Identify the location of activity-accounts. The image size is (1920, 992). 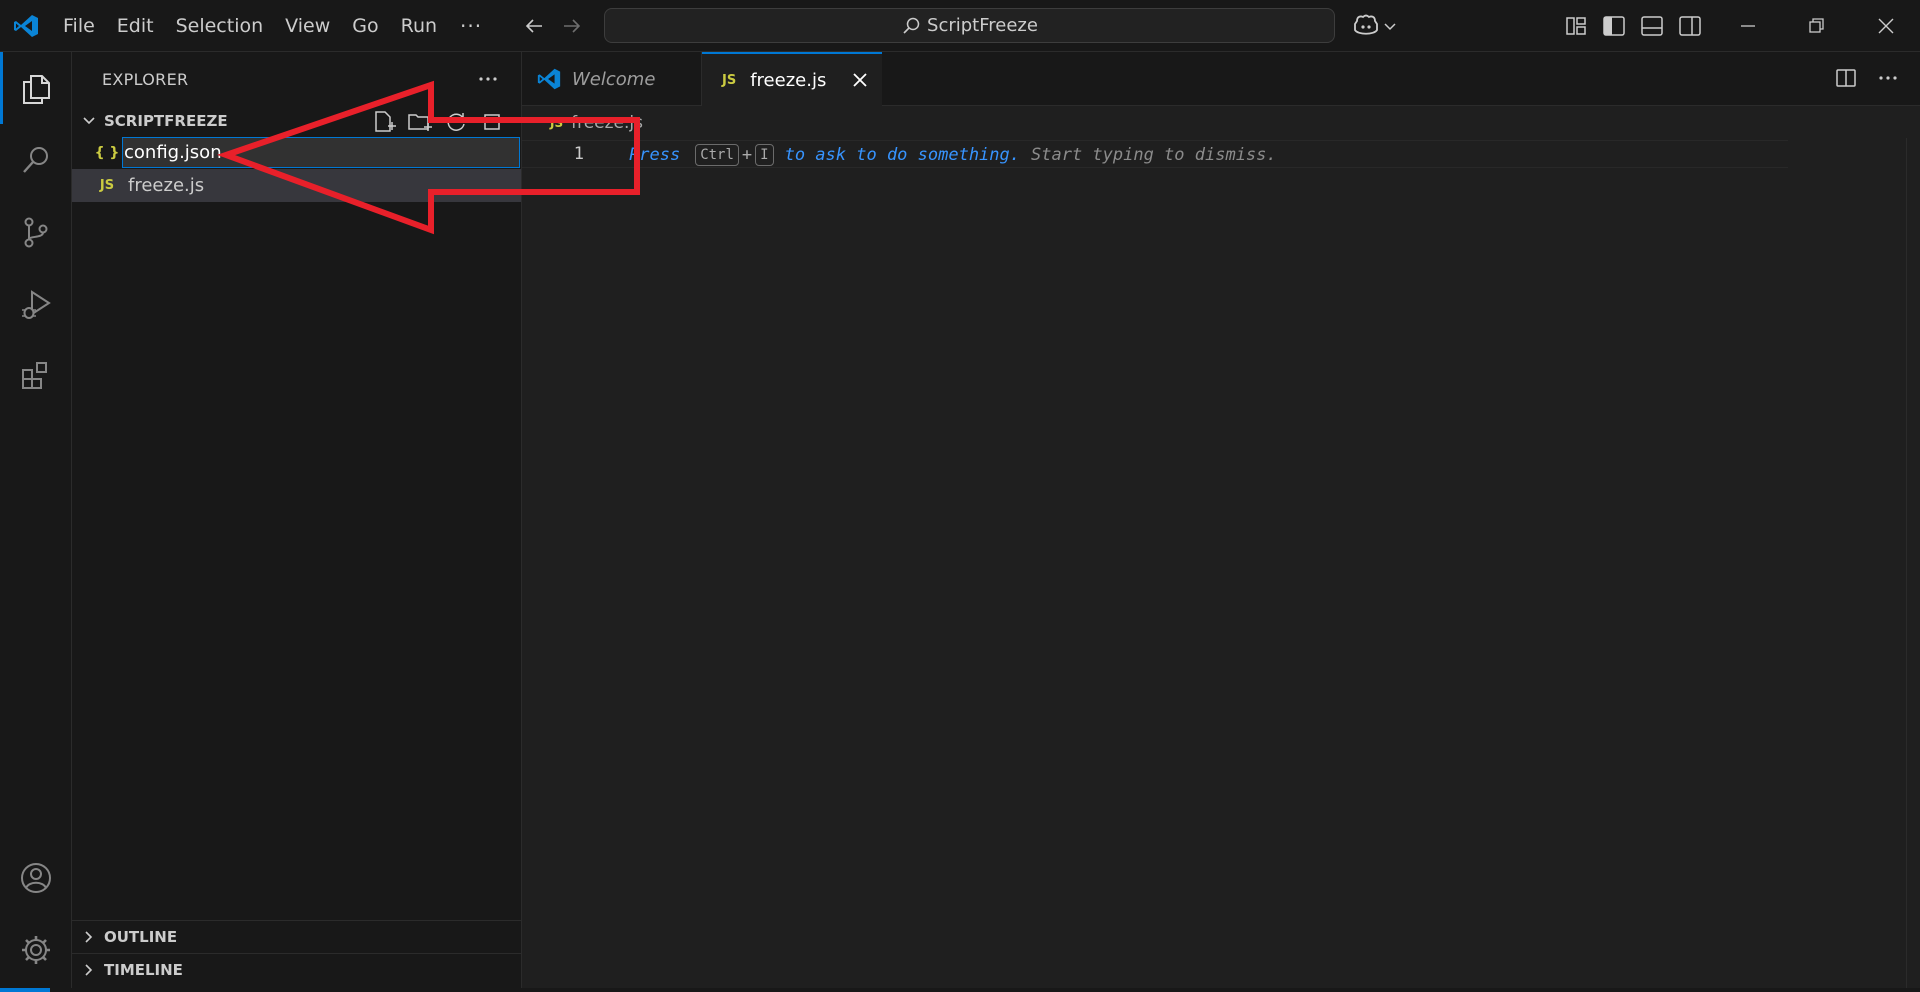
(36, 878).